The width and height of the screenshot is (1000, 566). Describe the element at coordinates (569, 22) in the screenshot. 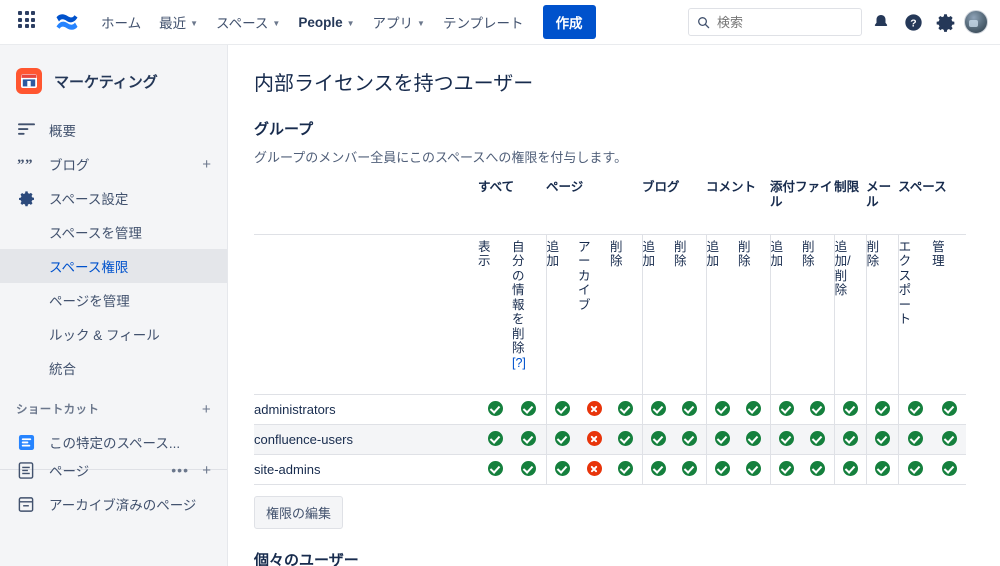

I see `create-button: 作成` at that location.